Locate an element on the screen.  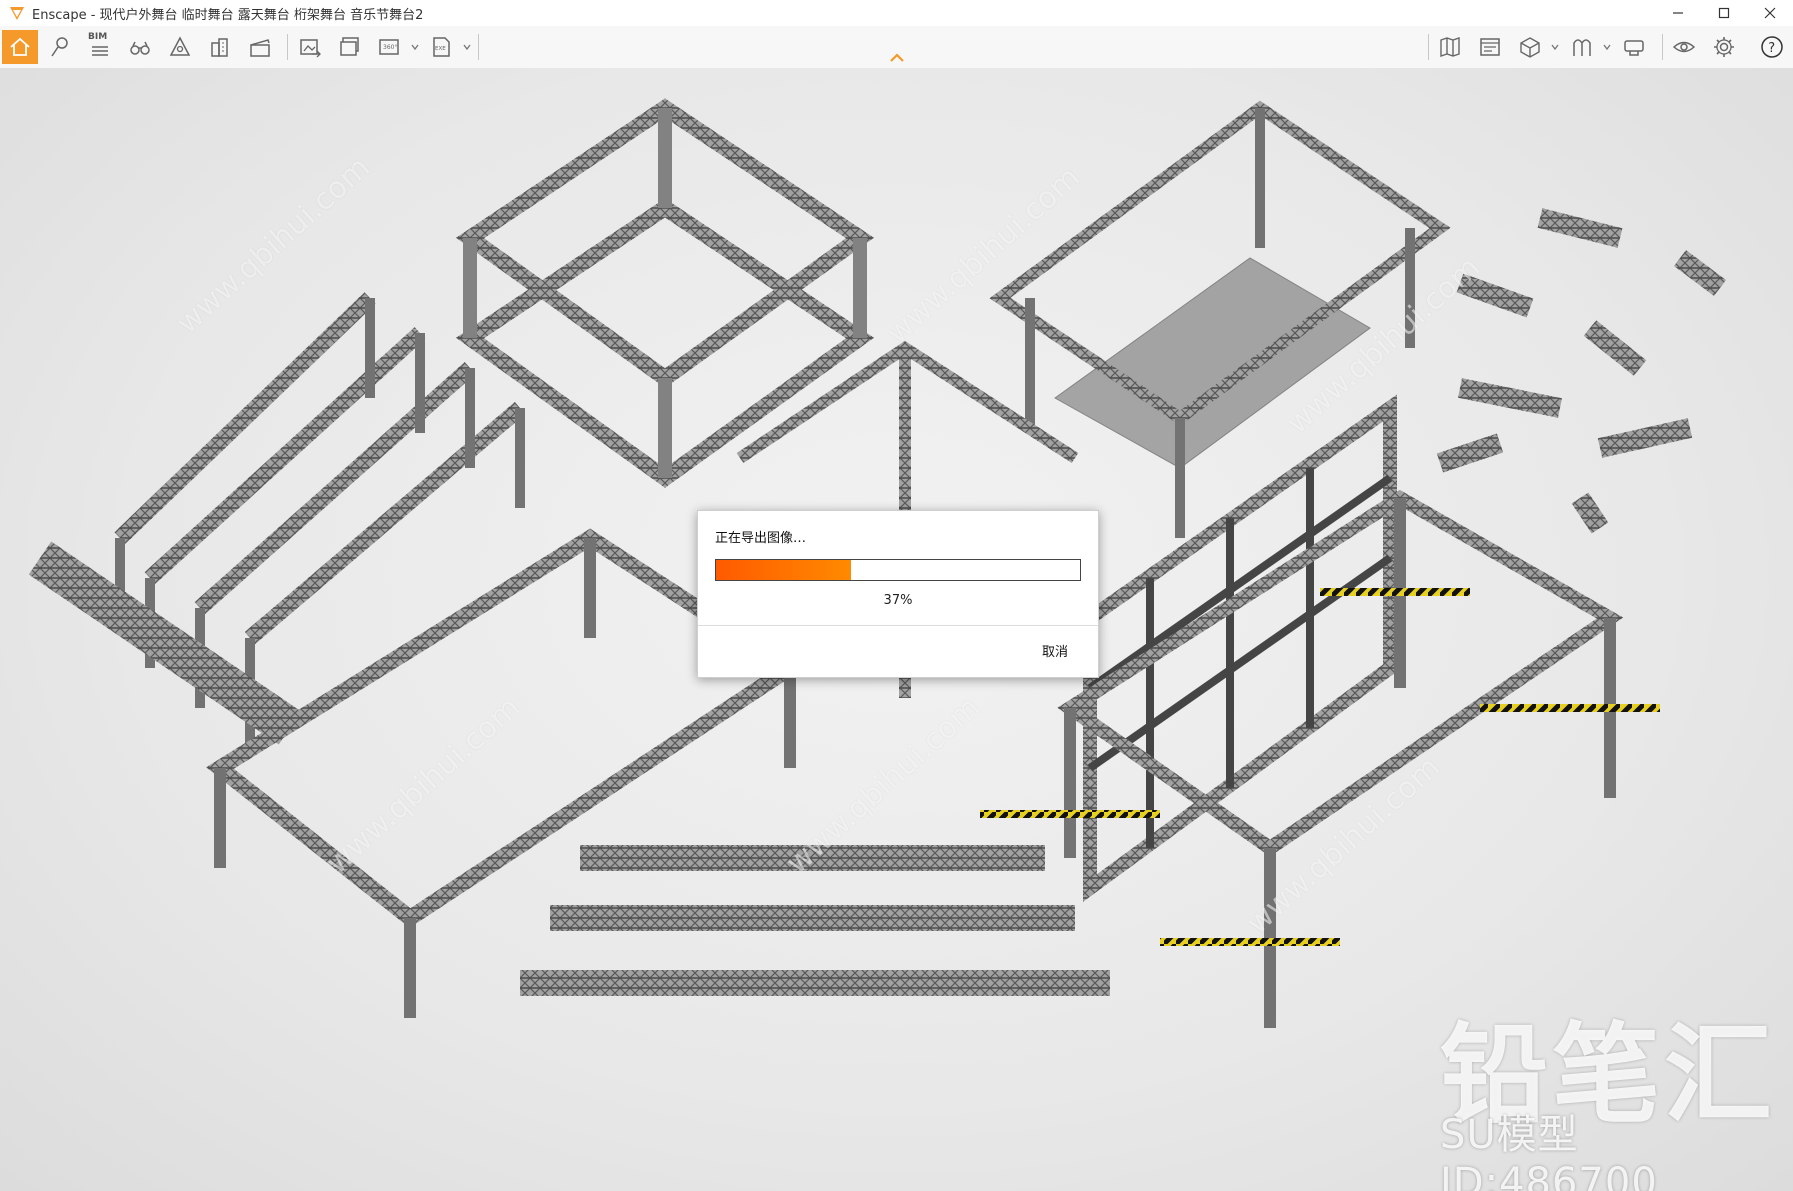
map-button is located at coordinates (1450, 47).